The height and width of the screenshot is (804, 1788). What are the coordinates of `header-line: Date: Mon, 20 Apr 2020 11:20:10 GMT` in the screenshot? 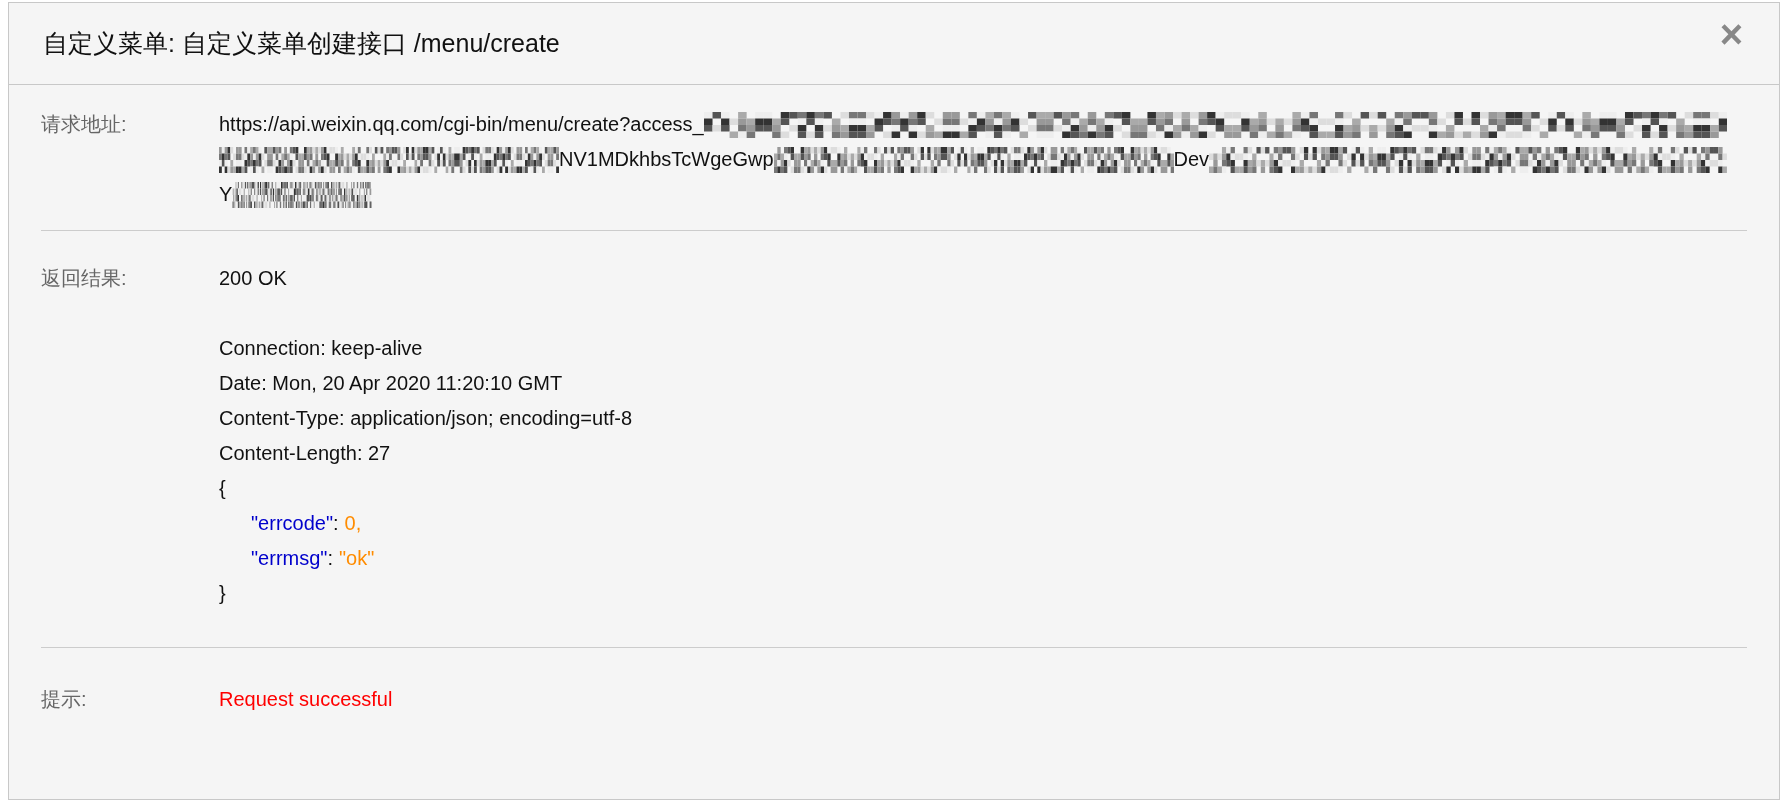 It's located at (391, 383).